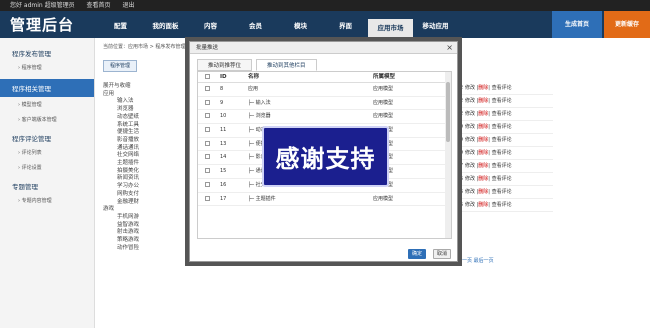 The width and height of the screenshot is (650, 328). What do you see at coordinates (324, 117) in the screenshot?
I see `list-item: 10 ├─ 浏览器 应用模型` at bounding box center [324, 117].